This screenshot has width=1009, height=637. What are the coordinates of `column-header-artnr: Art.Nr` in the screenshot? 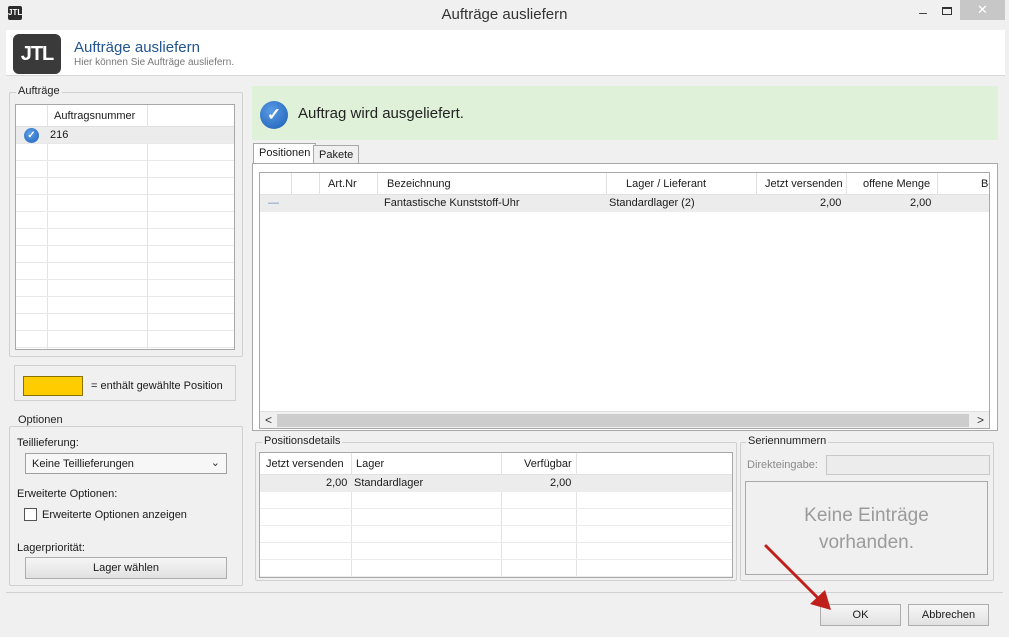 It's located at (342, 184).